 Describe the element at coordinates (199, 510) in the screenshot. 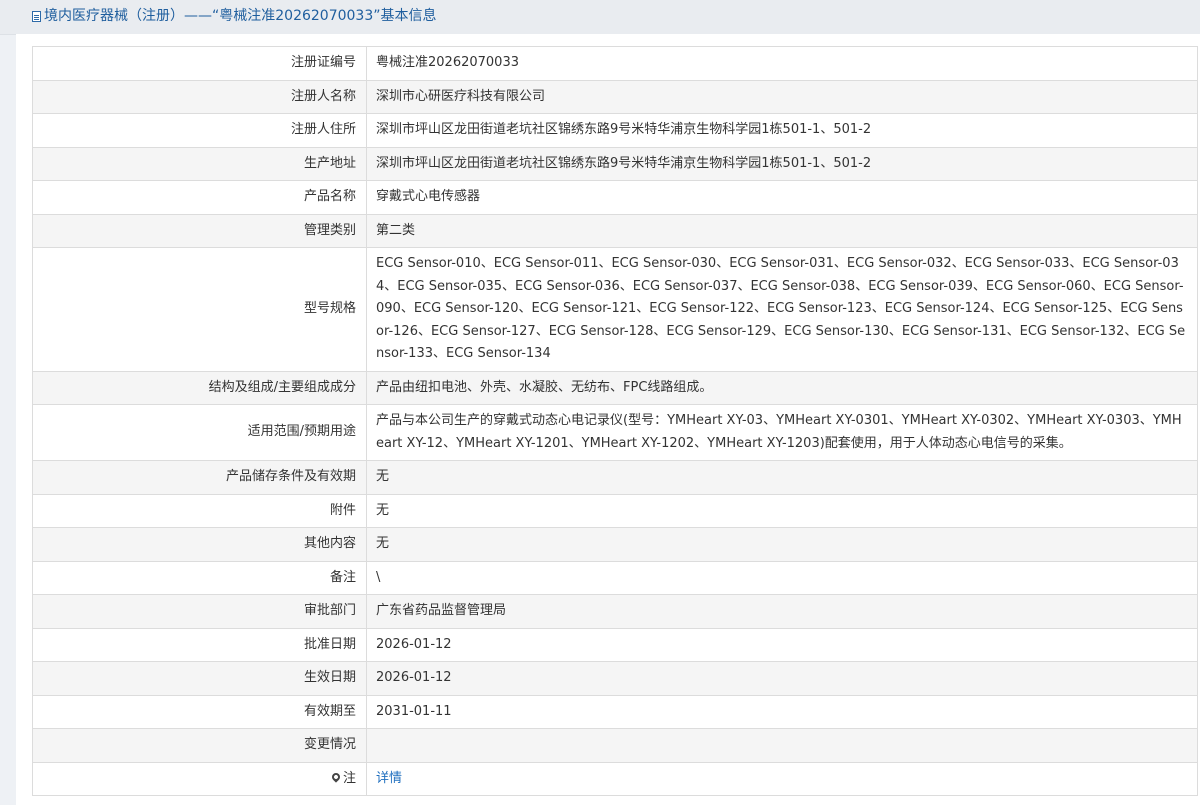

I see `field-label: 附件` at that location.